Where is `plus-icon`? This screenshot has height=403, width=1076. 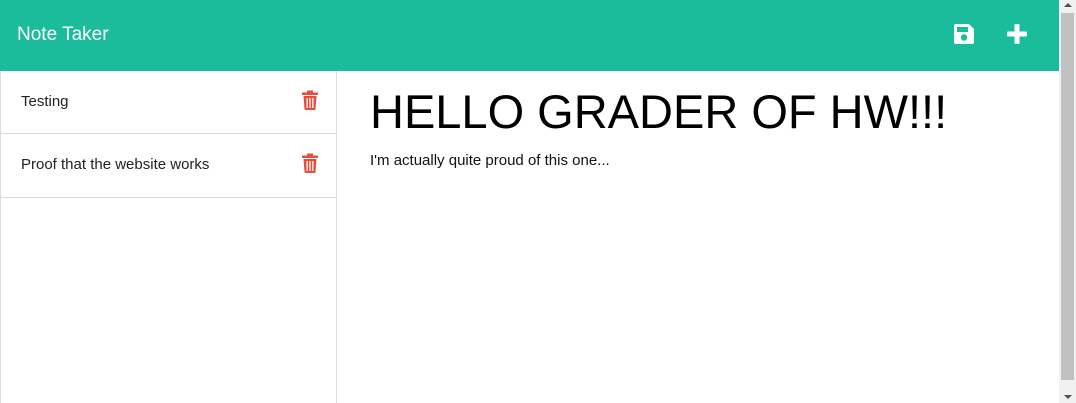 plus-icon is located at coordinates (1017, 34).